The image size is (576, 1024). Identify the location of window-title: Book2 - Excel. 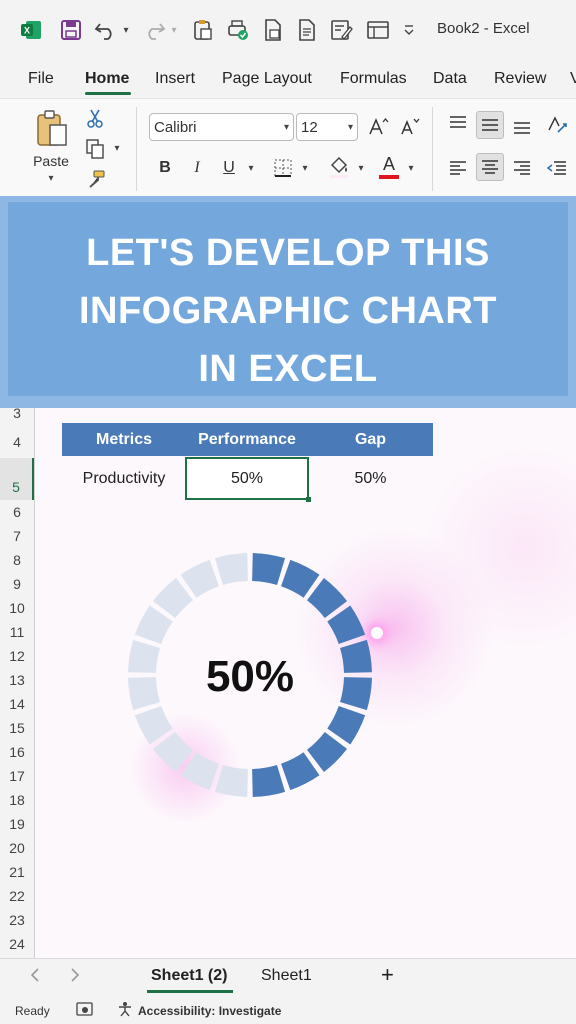
(483, 28).